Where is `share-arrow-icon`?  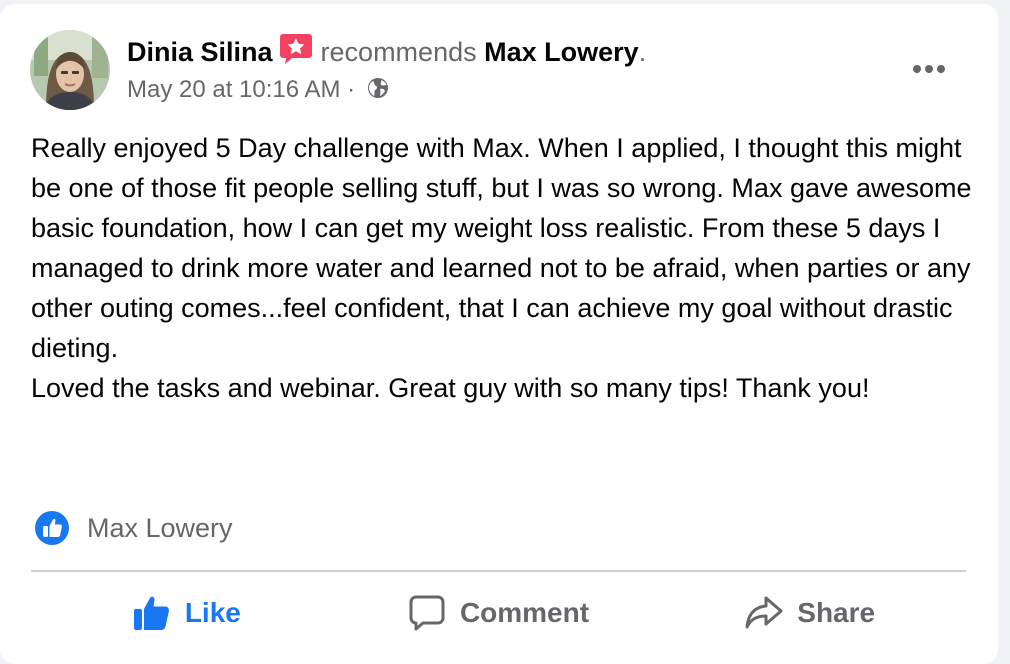 share-arrow-icon is located at coordinates (764, 612).